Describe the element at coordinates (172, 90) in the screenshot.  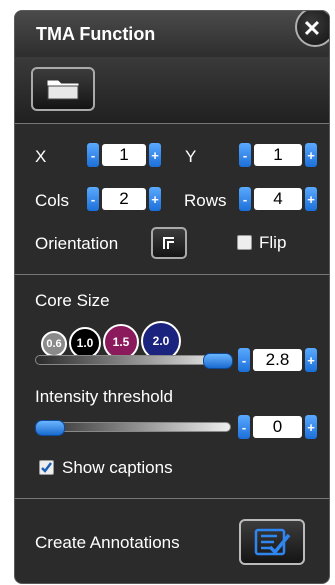
I see `toolbar` at that location.